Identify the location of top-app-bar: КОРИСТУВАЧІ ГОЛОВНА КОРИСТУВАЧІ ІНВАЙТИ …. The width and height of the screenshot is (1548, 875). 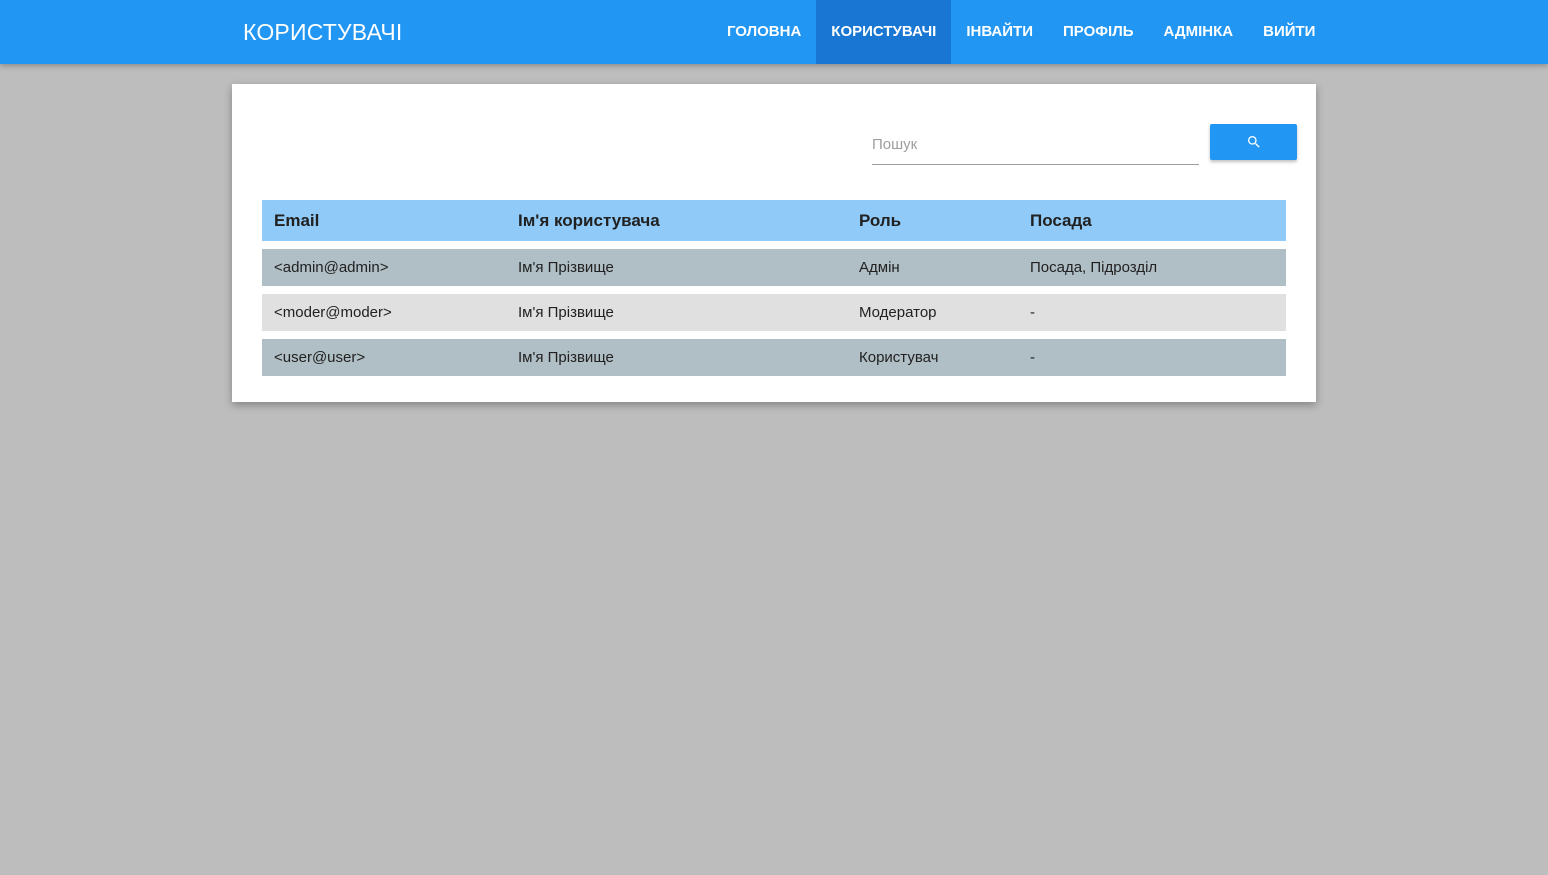
(774, 32).